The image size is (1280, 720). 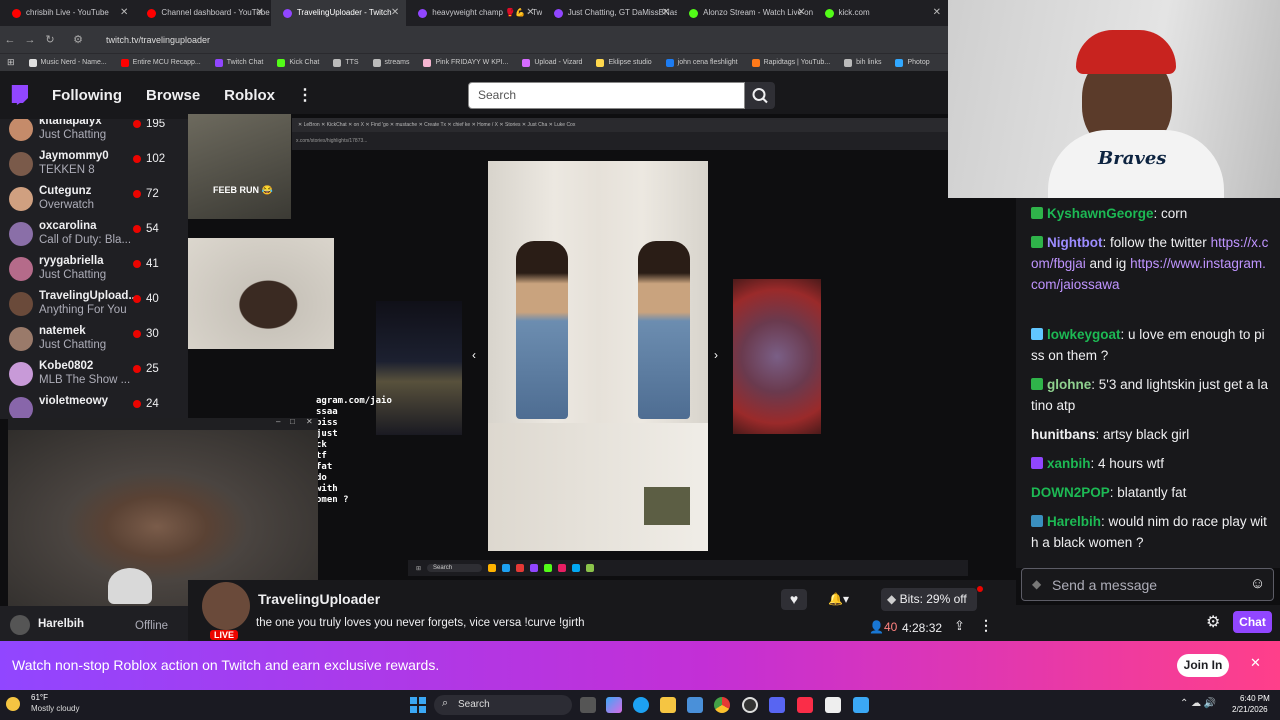 I want to click on chat-username: Harelbih, so click(x=1074, y=521).